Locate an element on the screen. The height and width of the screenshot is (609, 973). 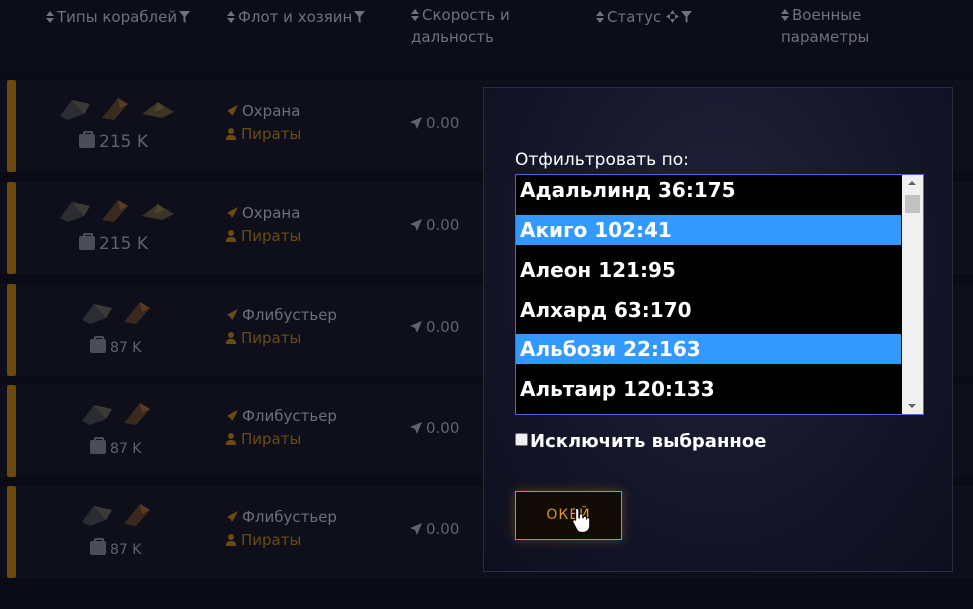
filter-option-selected: Акиго 102:41 is located at coordinates (708, 230).